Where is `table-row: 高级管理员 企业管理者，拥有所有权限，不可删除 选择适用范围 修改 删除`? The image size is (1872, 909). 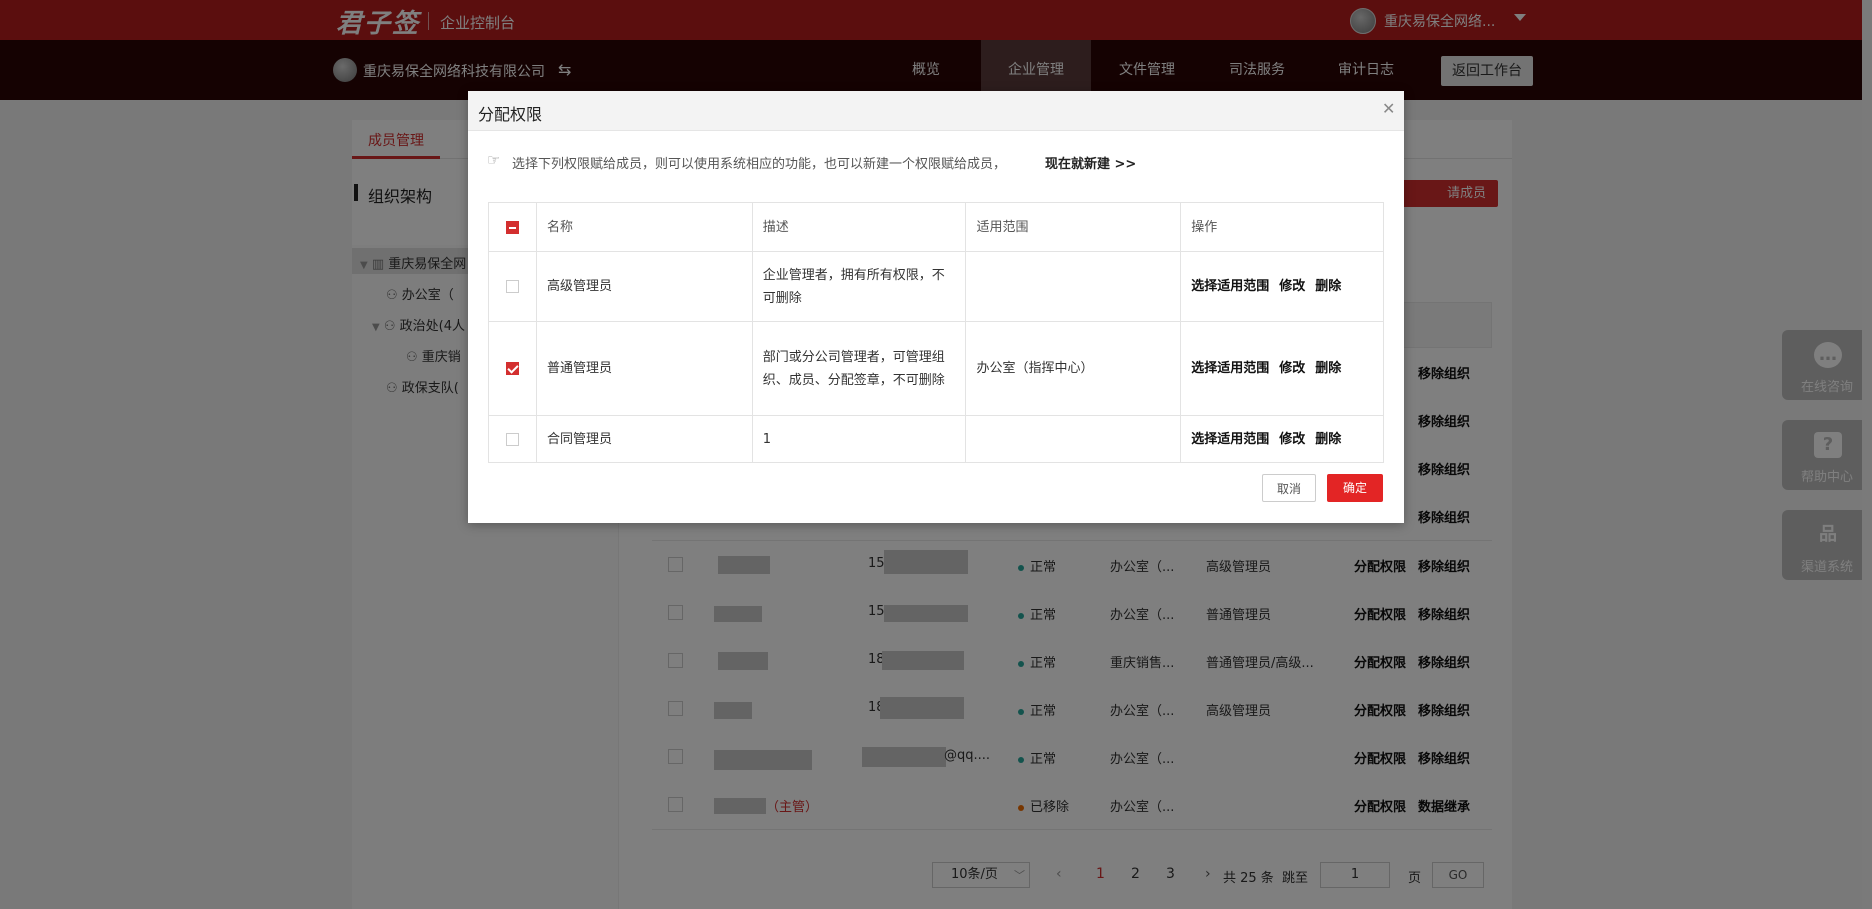
table-row: 高级管理员 企业管理者，拥有所有权限，不可删除 选择适用范围 修改 删除 is located at coordinates (936, 286).